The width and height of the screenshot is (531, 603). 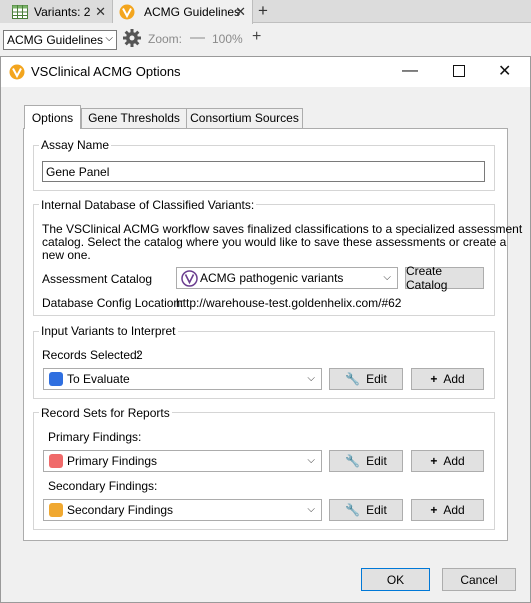 I want to click on secondary-findings-label: Secondary Findings:, so click(x=103, y=486).